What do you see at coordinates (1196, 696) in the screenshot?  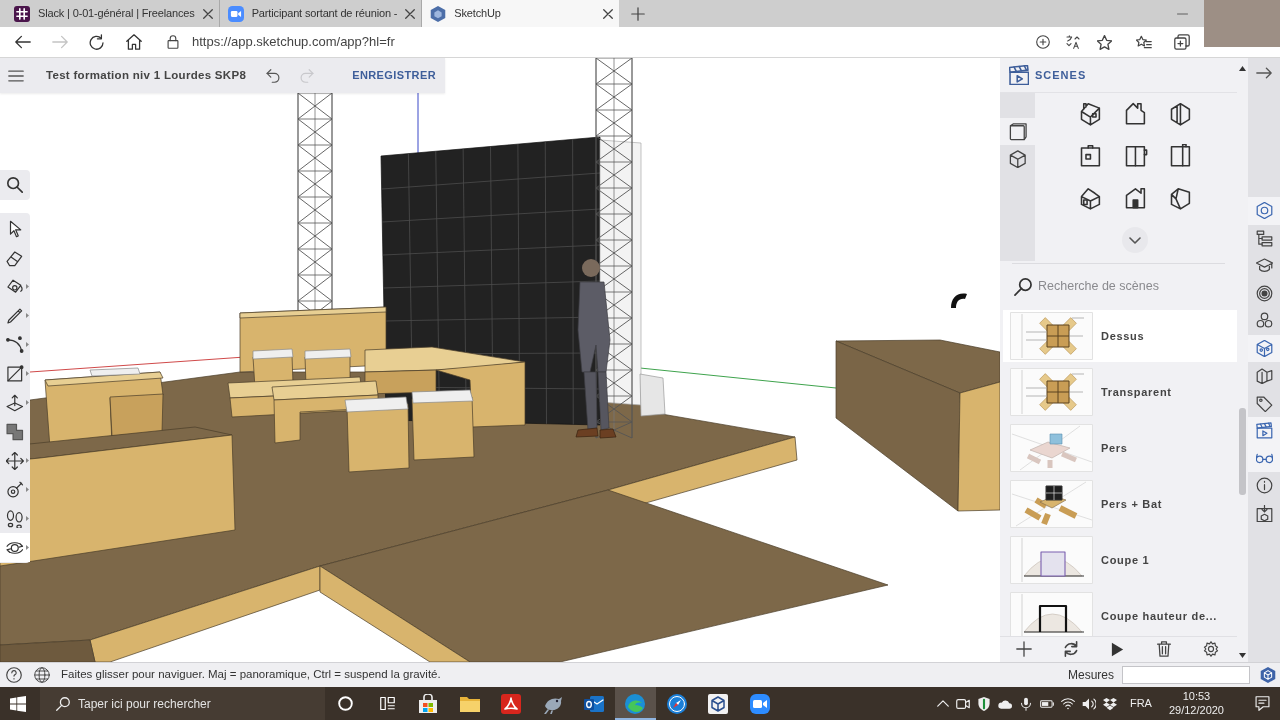 I see `clock-time: 10:53` at bounding box center [1196, 696].